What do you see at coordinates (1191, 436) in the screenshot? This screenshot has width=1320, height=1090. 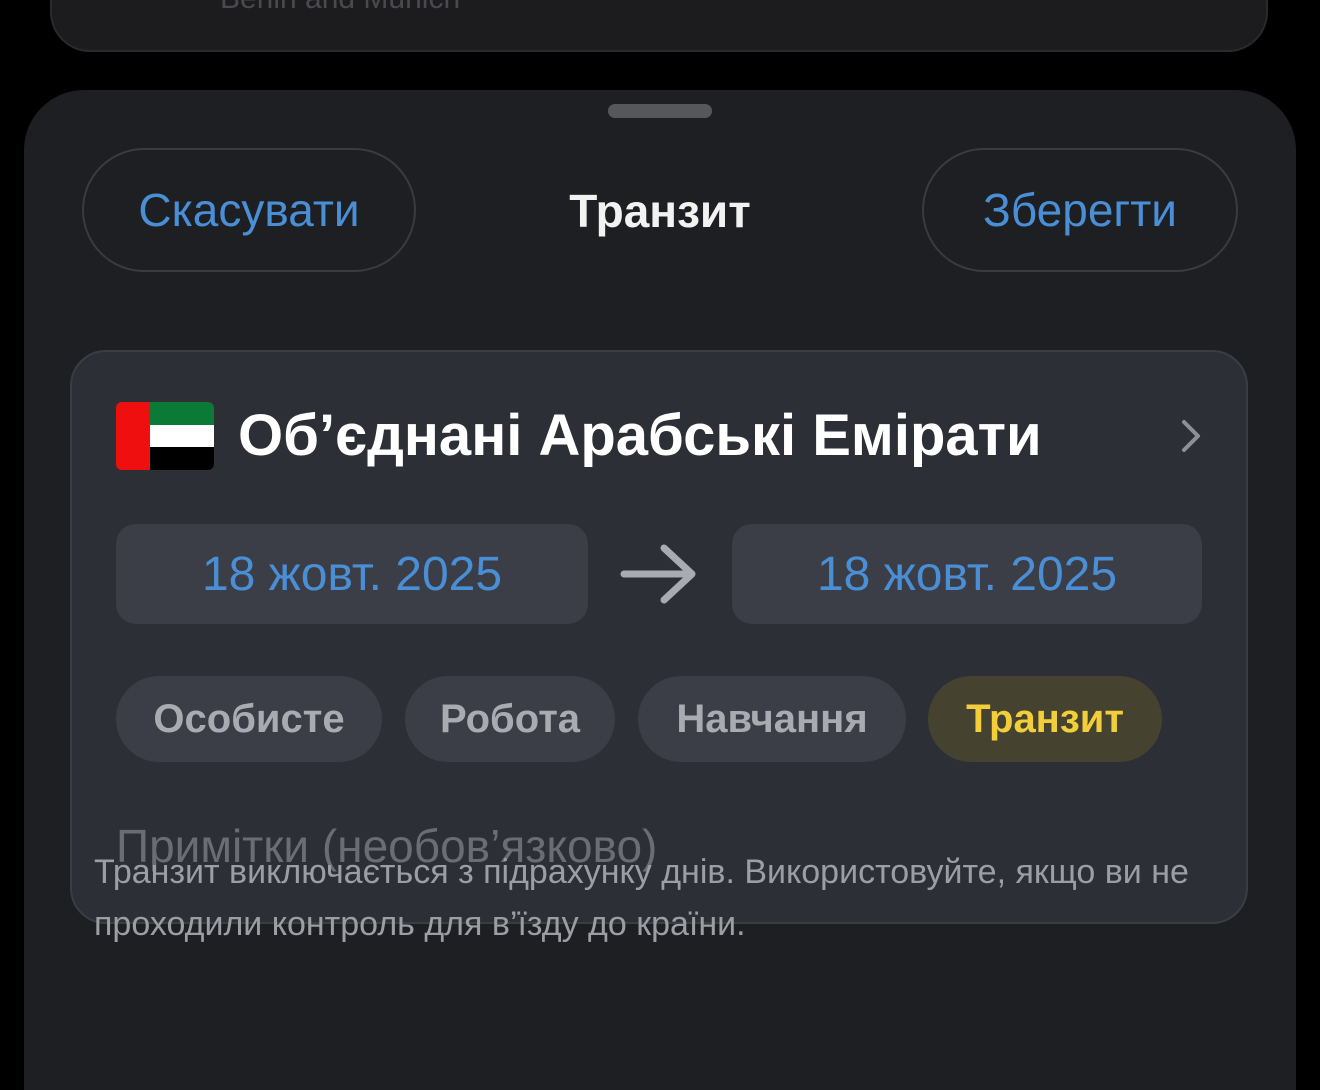 I see `chevron-right-icon` at bounding box center [1191, 436].